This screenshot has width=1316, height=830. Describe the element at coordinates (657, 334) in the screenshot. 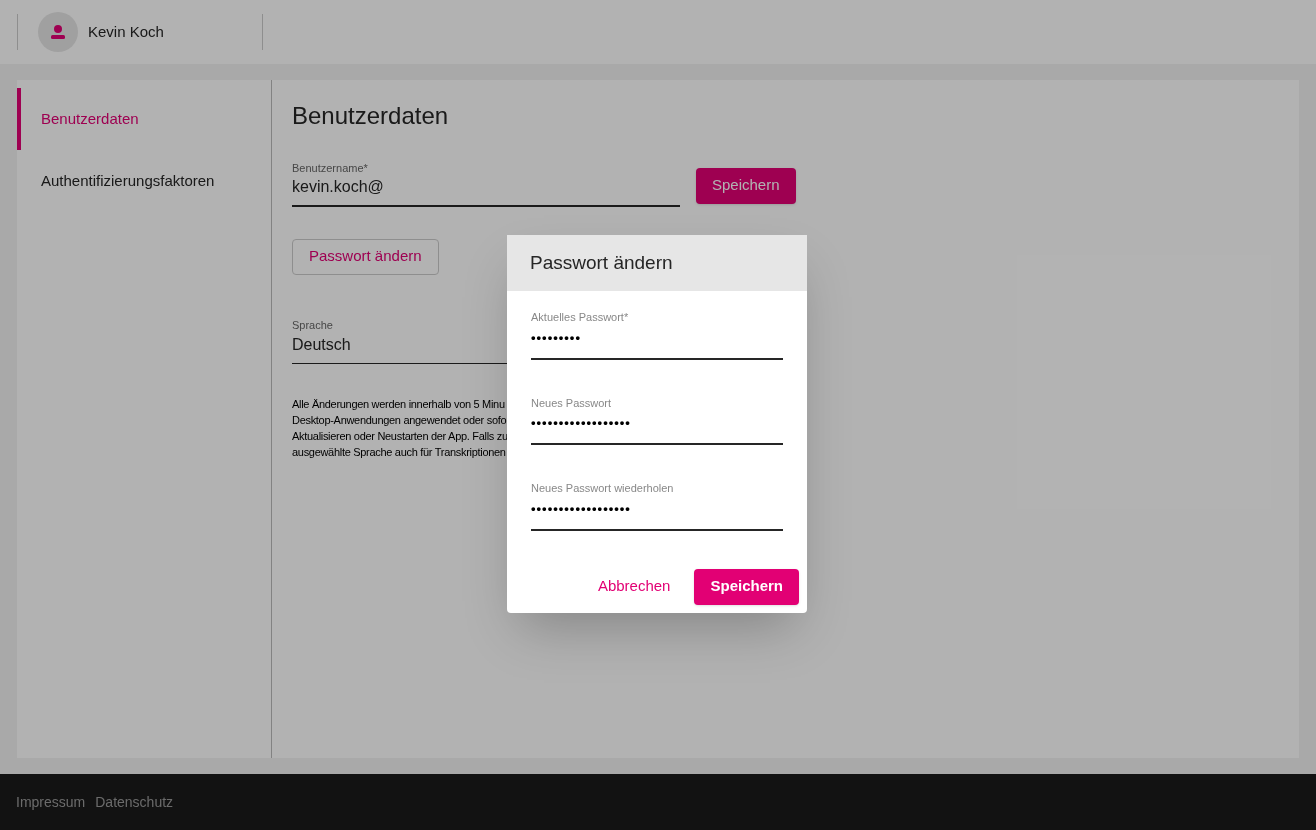

I see `password-field: Aktuelles Passwort* •••••••••` at that location.